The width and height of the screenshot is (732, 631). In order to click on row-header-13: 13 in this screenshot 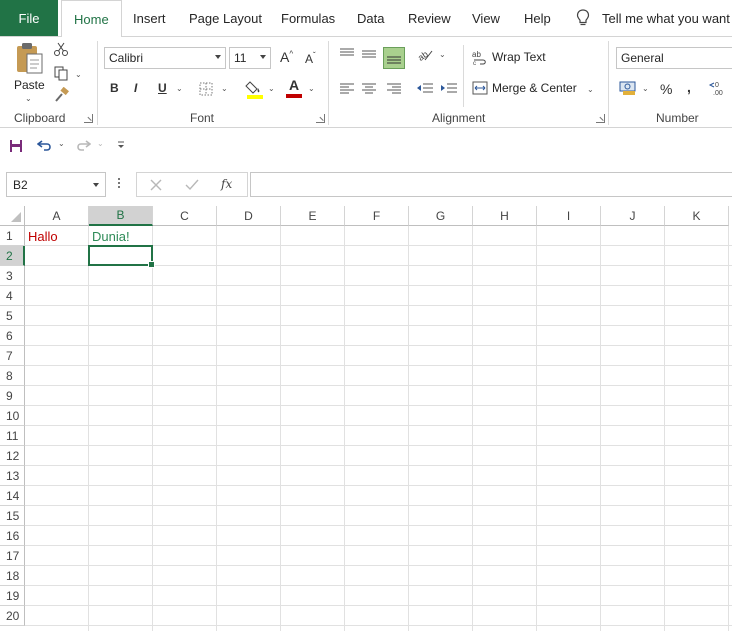, I will do `click(12, 476)`.